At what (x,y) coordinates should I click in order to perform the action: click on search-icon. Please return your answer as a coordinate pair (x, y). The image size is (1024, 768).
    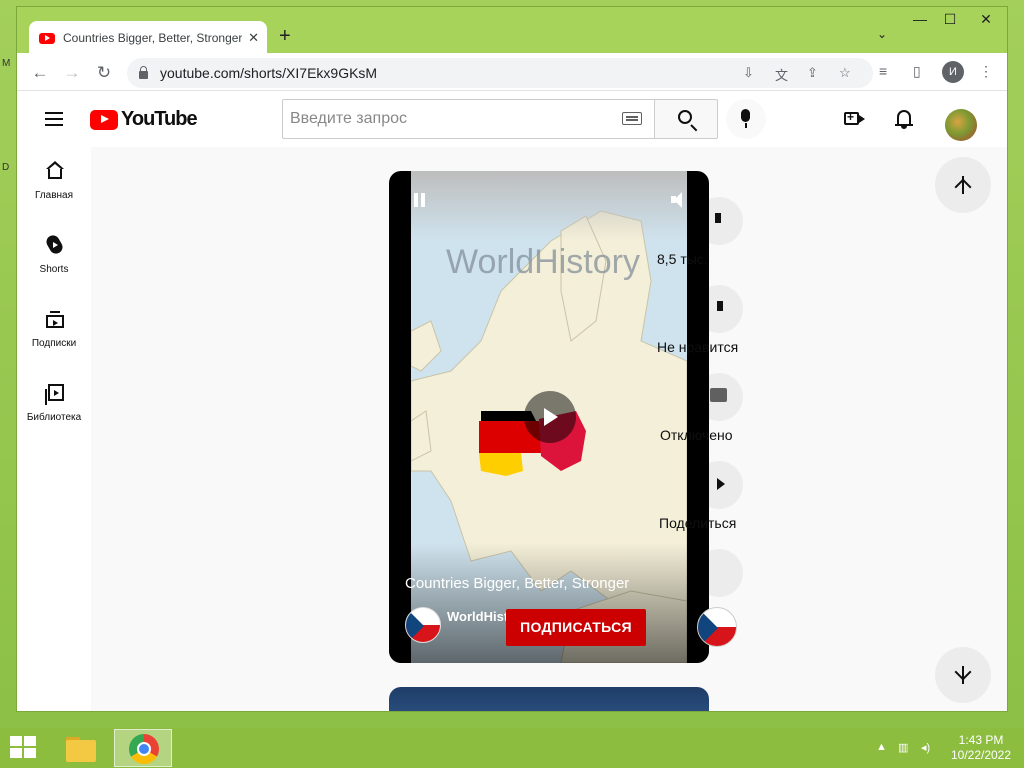
    Looking at the image, I should click on (685, 117).